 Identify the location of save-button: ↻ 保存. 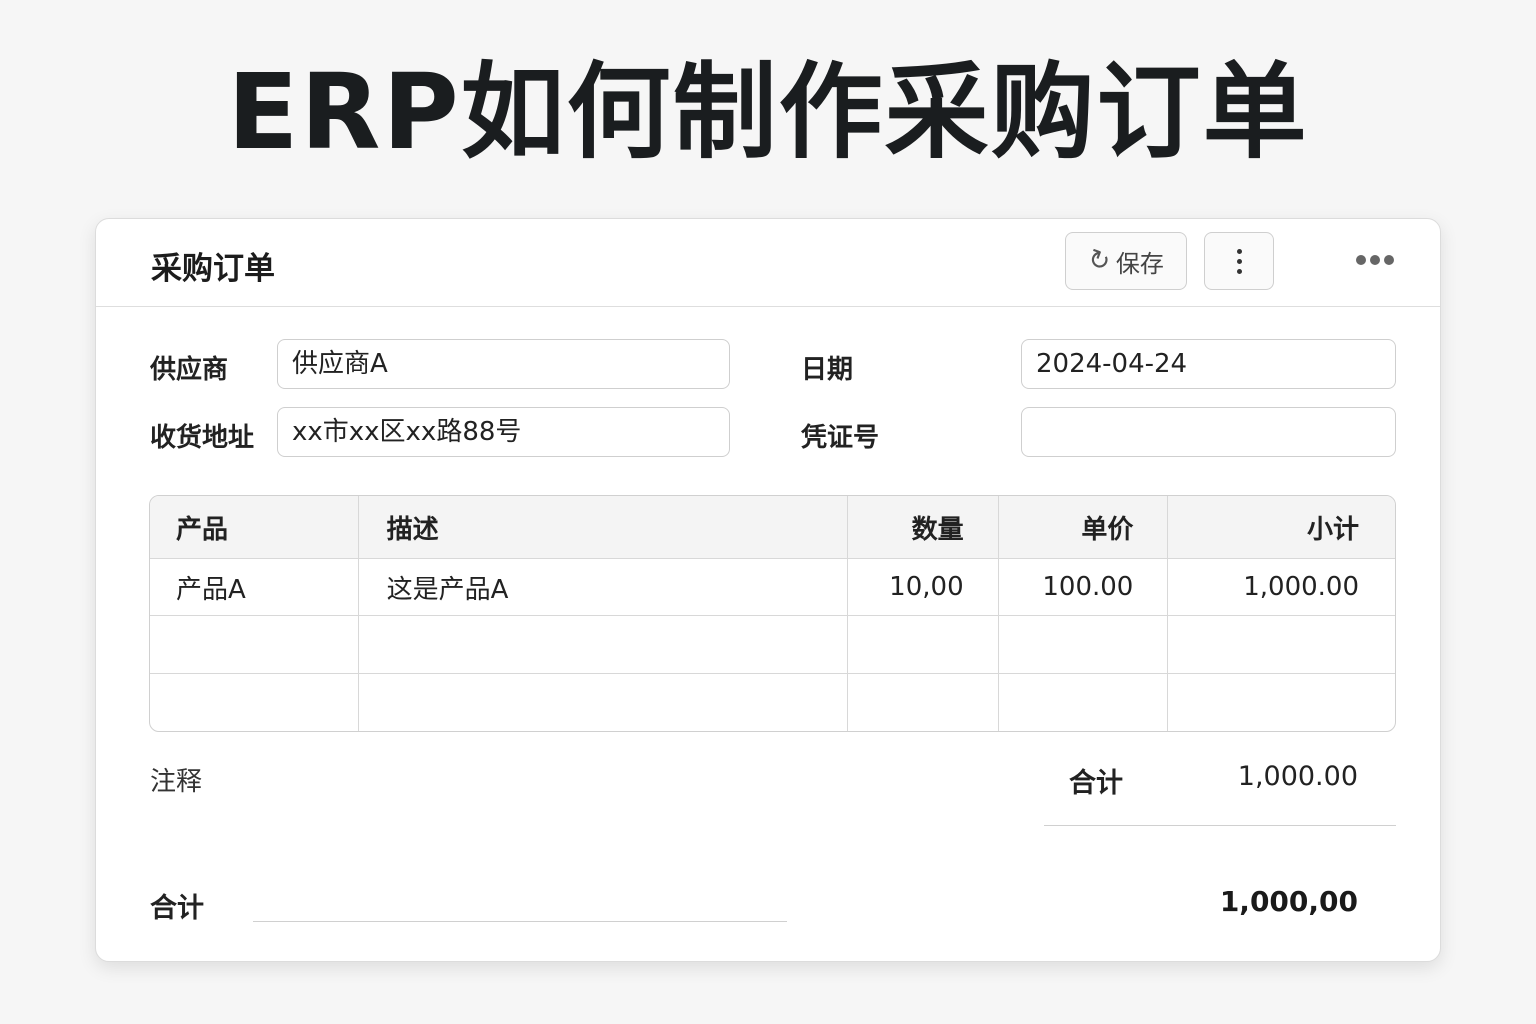
(1126, 261).